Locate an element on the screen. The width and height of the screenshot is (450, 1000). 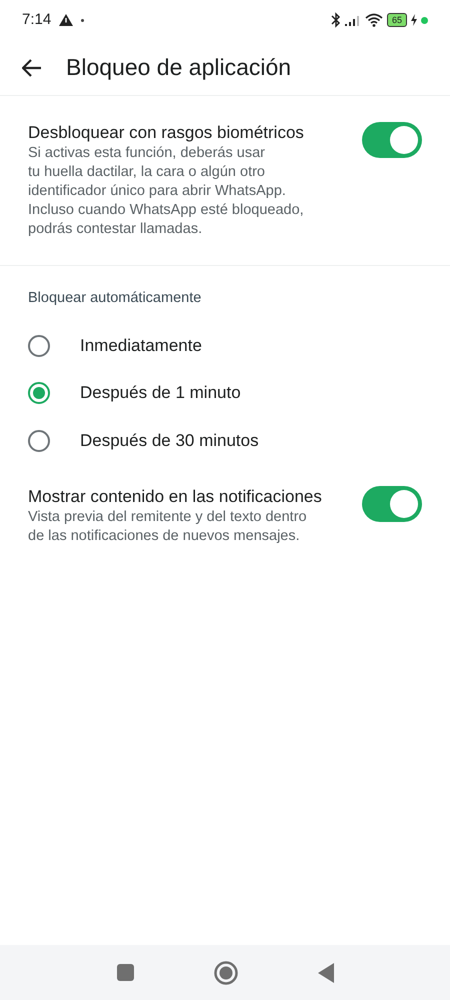
setting-description: Vista previa del remitente y del texto dentro de las notificaciones de nuevos mensajes. is located at coordinates (168, 527).